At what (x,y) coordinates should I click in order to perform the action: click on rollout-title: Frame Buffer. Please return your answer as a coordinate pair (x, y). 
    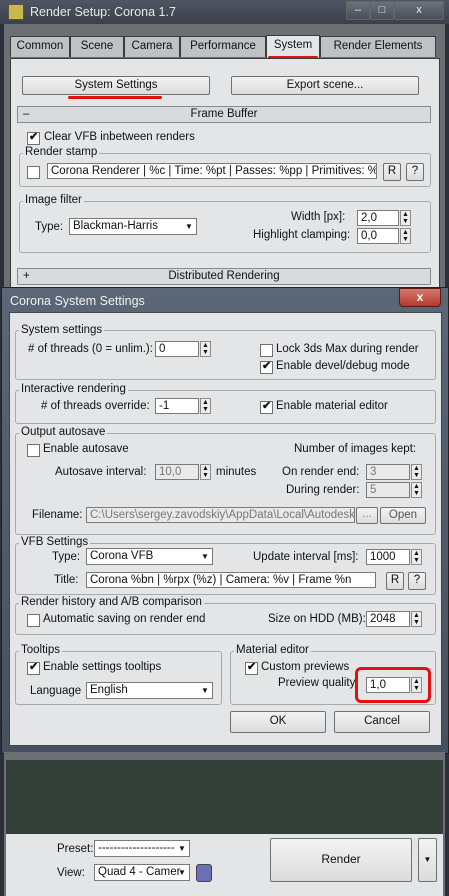
    Looking at the image, I should click on (224, 114).